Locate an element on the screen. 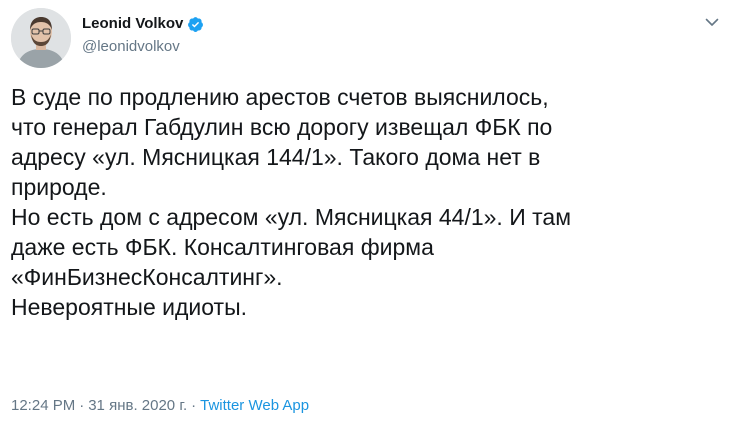  avatar is located at coordinates (41, 38).